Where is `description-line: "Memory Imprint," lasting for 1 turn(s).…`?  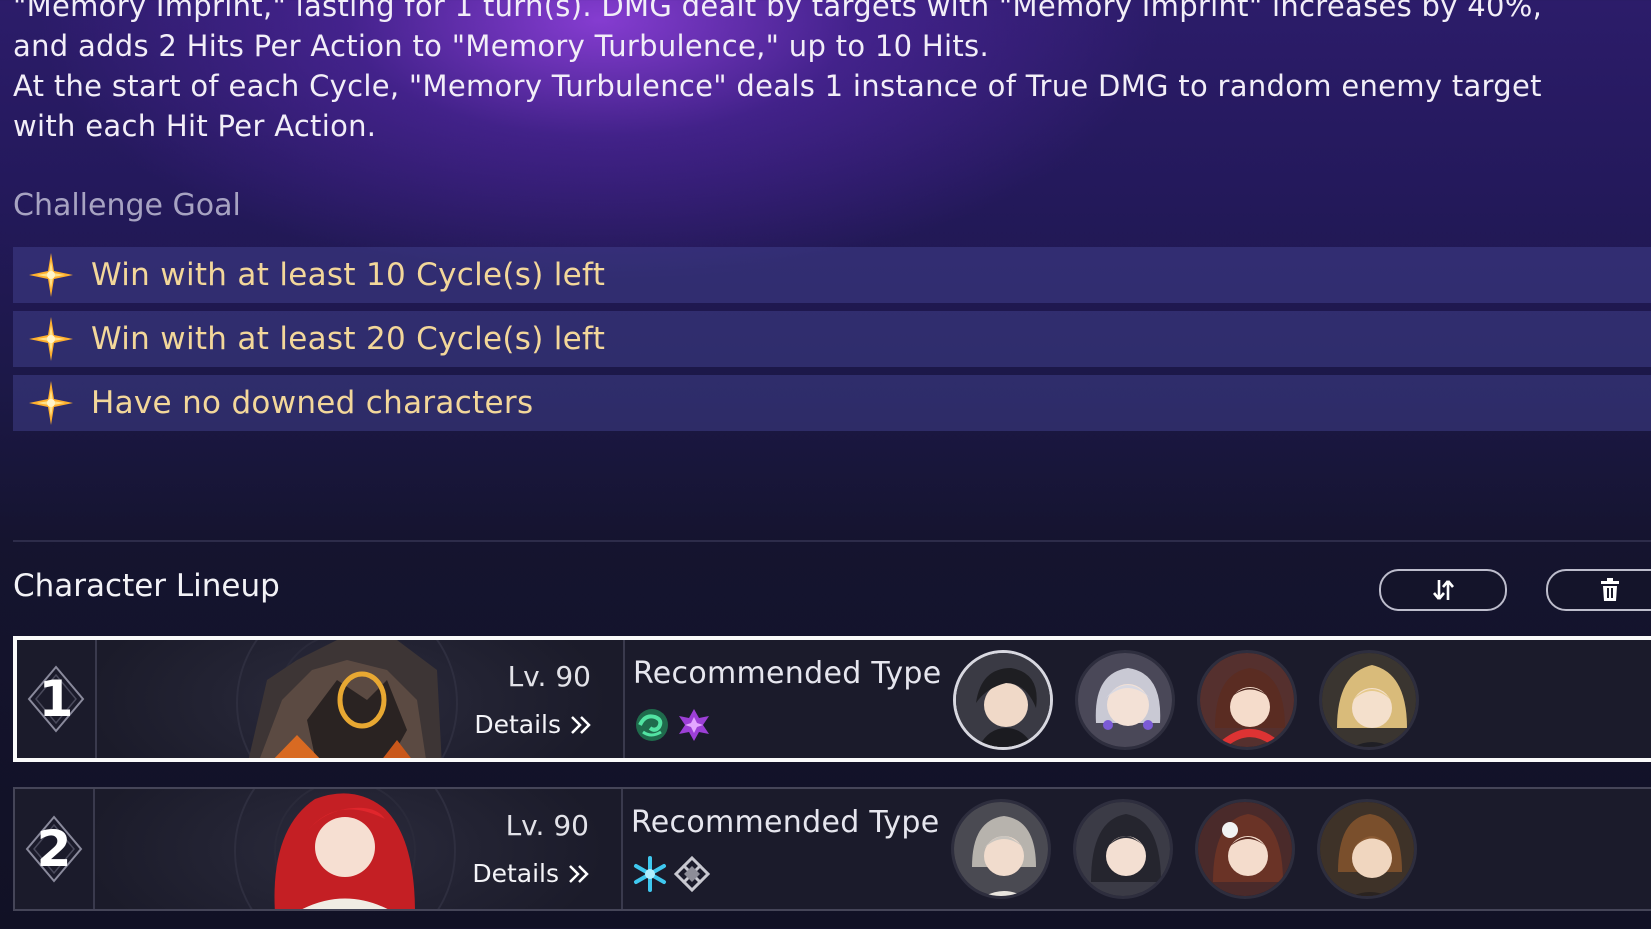 description-line: "Memory Imprint," lasting for 1 turn(s).… is located at coordinates (778, 11).